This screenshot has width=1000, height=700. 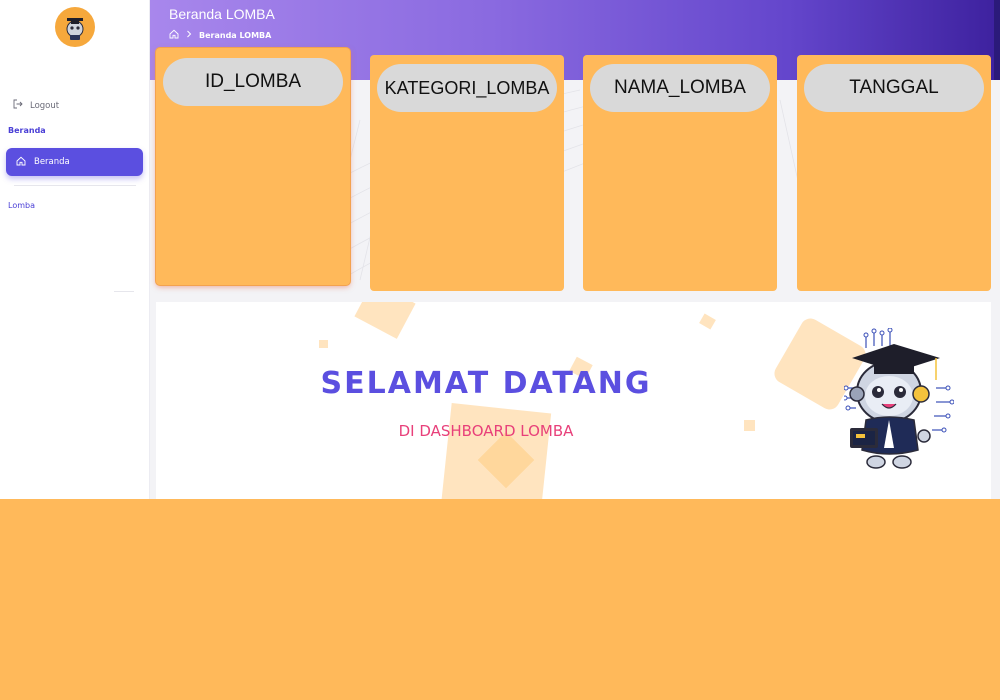 What do you see at coordinates (189, 35) in the screenshot?
I see `chevron-right-icon` at bounding box center [189, 35].